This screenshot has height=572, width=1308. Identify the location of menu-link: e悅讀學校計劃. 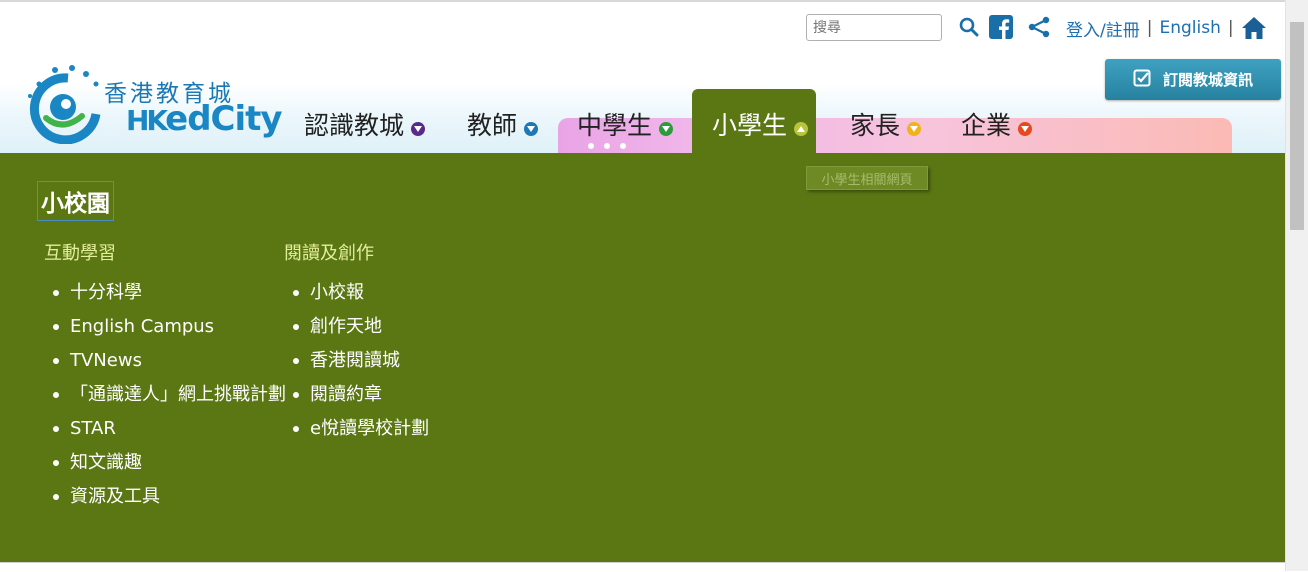
(404, 429).